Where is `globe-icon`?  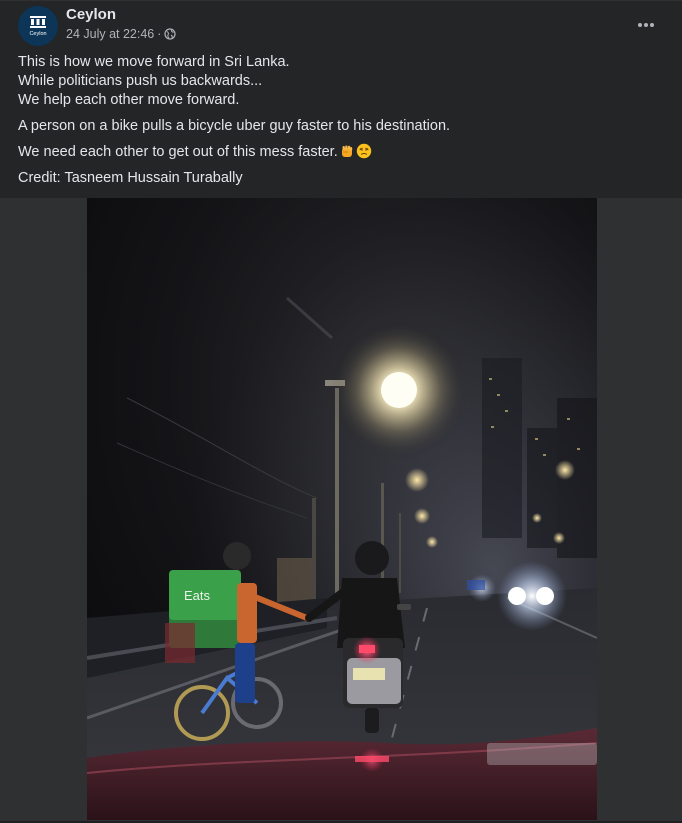
globe-icon is located at coordinates (170, 34).